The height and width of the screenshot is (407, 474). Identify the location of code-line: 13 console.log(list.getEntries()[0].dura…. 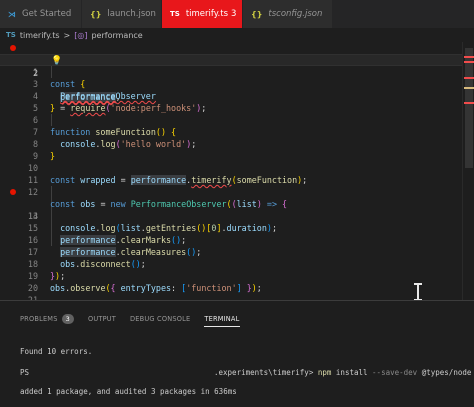
(237, 209).